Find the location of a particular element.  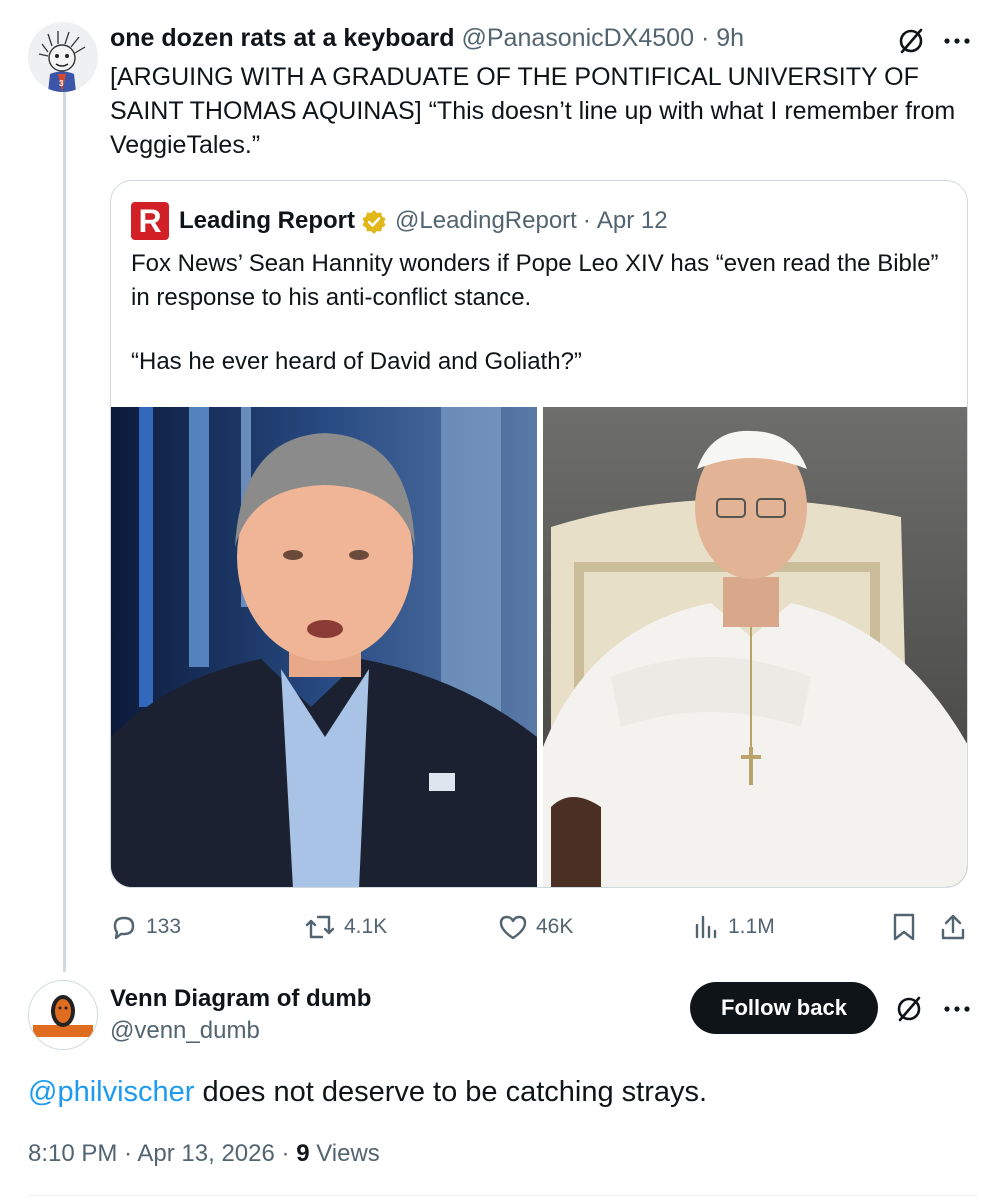

avatar: 3 is located at coordinates (63, 57).